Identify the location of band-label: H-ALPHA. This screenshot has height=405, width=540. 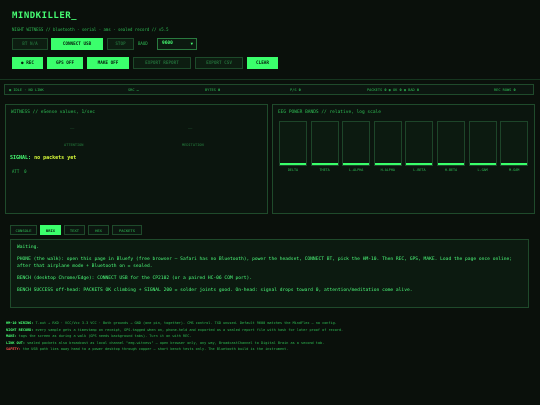
(387, 170).